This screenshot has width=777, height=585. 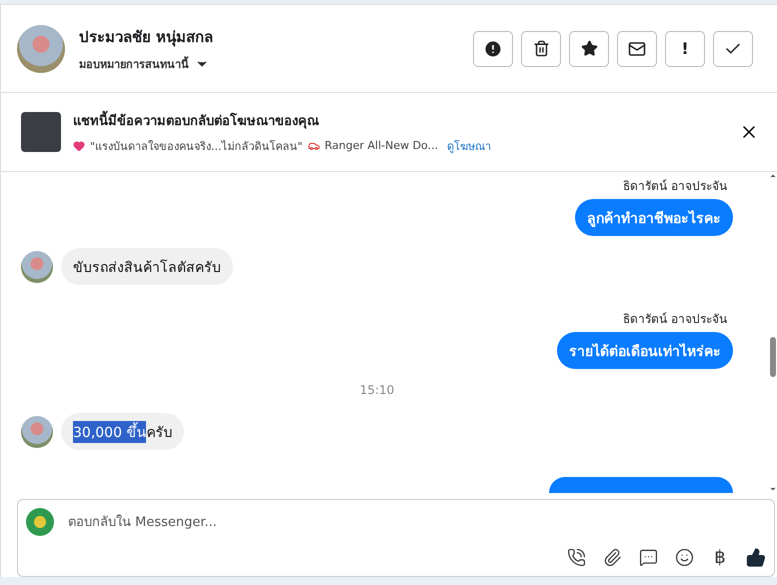 What do you see at coordinates (147, 266) in the screenshot?
I see `message-bubble: ขับรถส่งสินค้าโลตัสครับ` at bounding box center [147, 266].